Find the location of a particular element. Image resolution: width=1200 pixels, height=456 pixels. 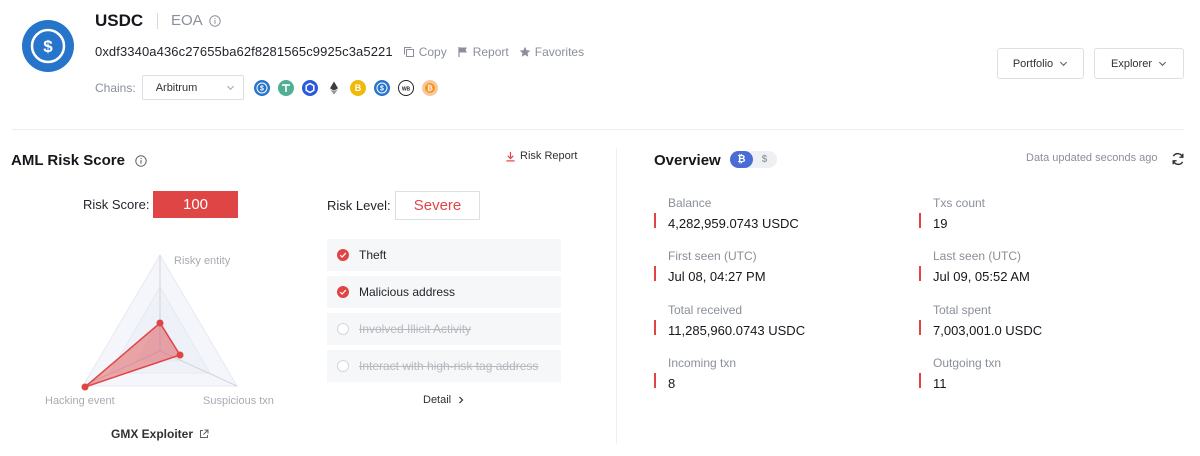

copy-label: Copy is located at coordinates (432, 51).